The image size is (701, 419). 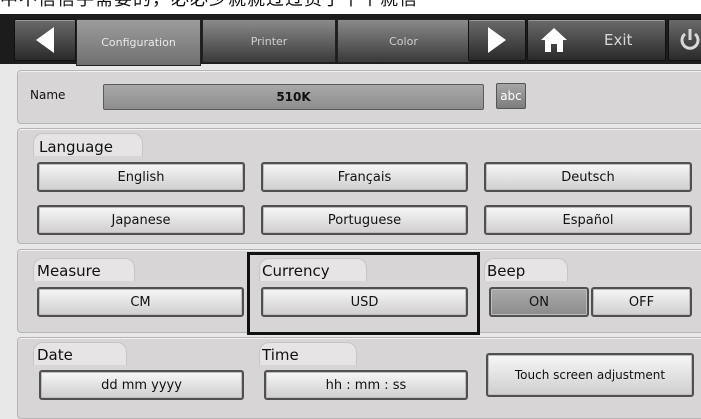 I want to click on time-format-value: hh : mm : ss, so click(x=366, y=385).